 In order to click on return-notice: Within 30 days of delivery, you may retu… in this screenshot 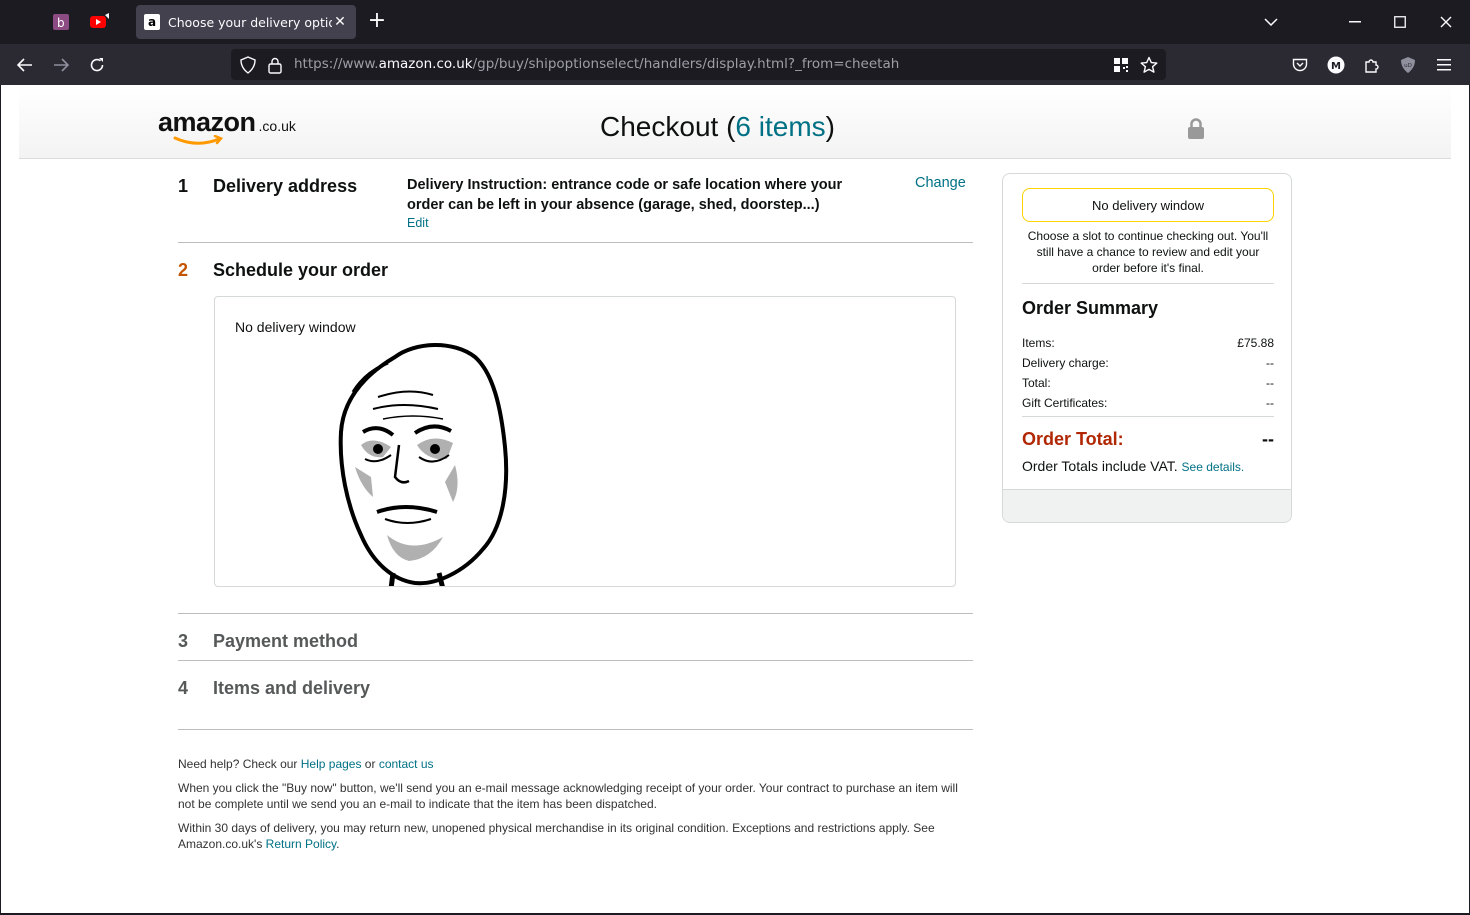, I will do `click(556, 836)`.